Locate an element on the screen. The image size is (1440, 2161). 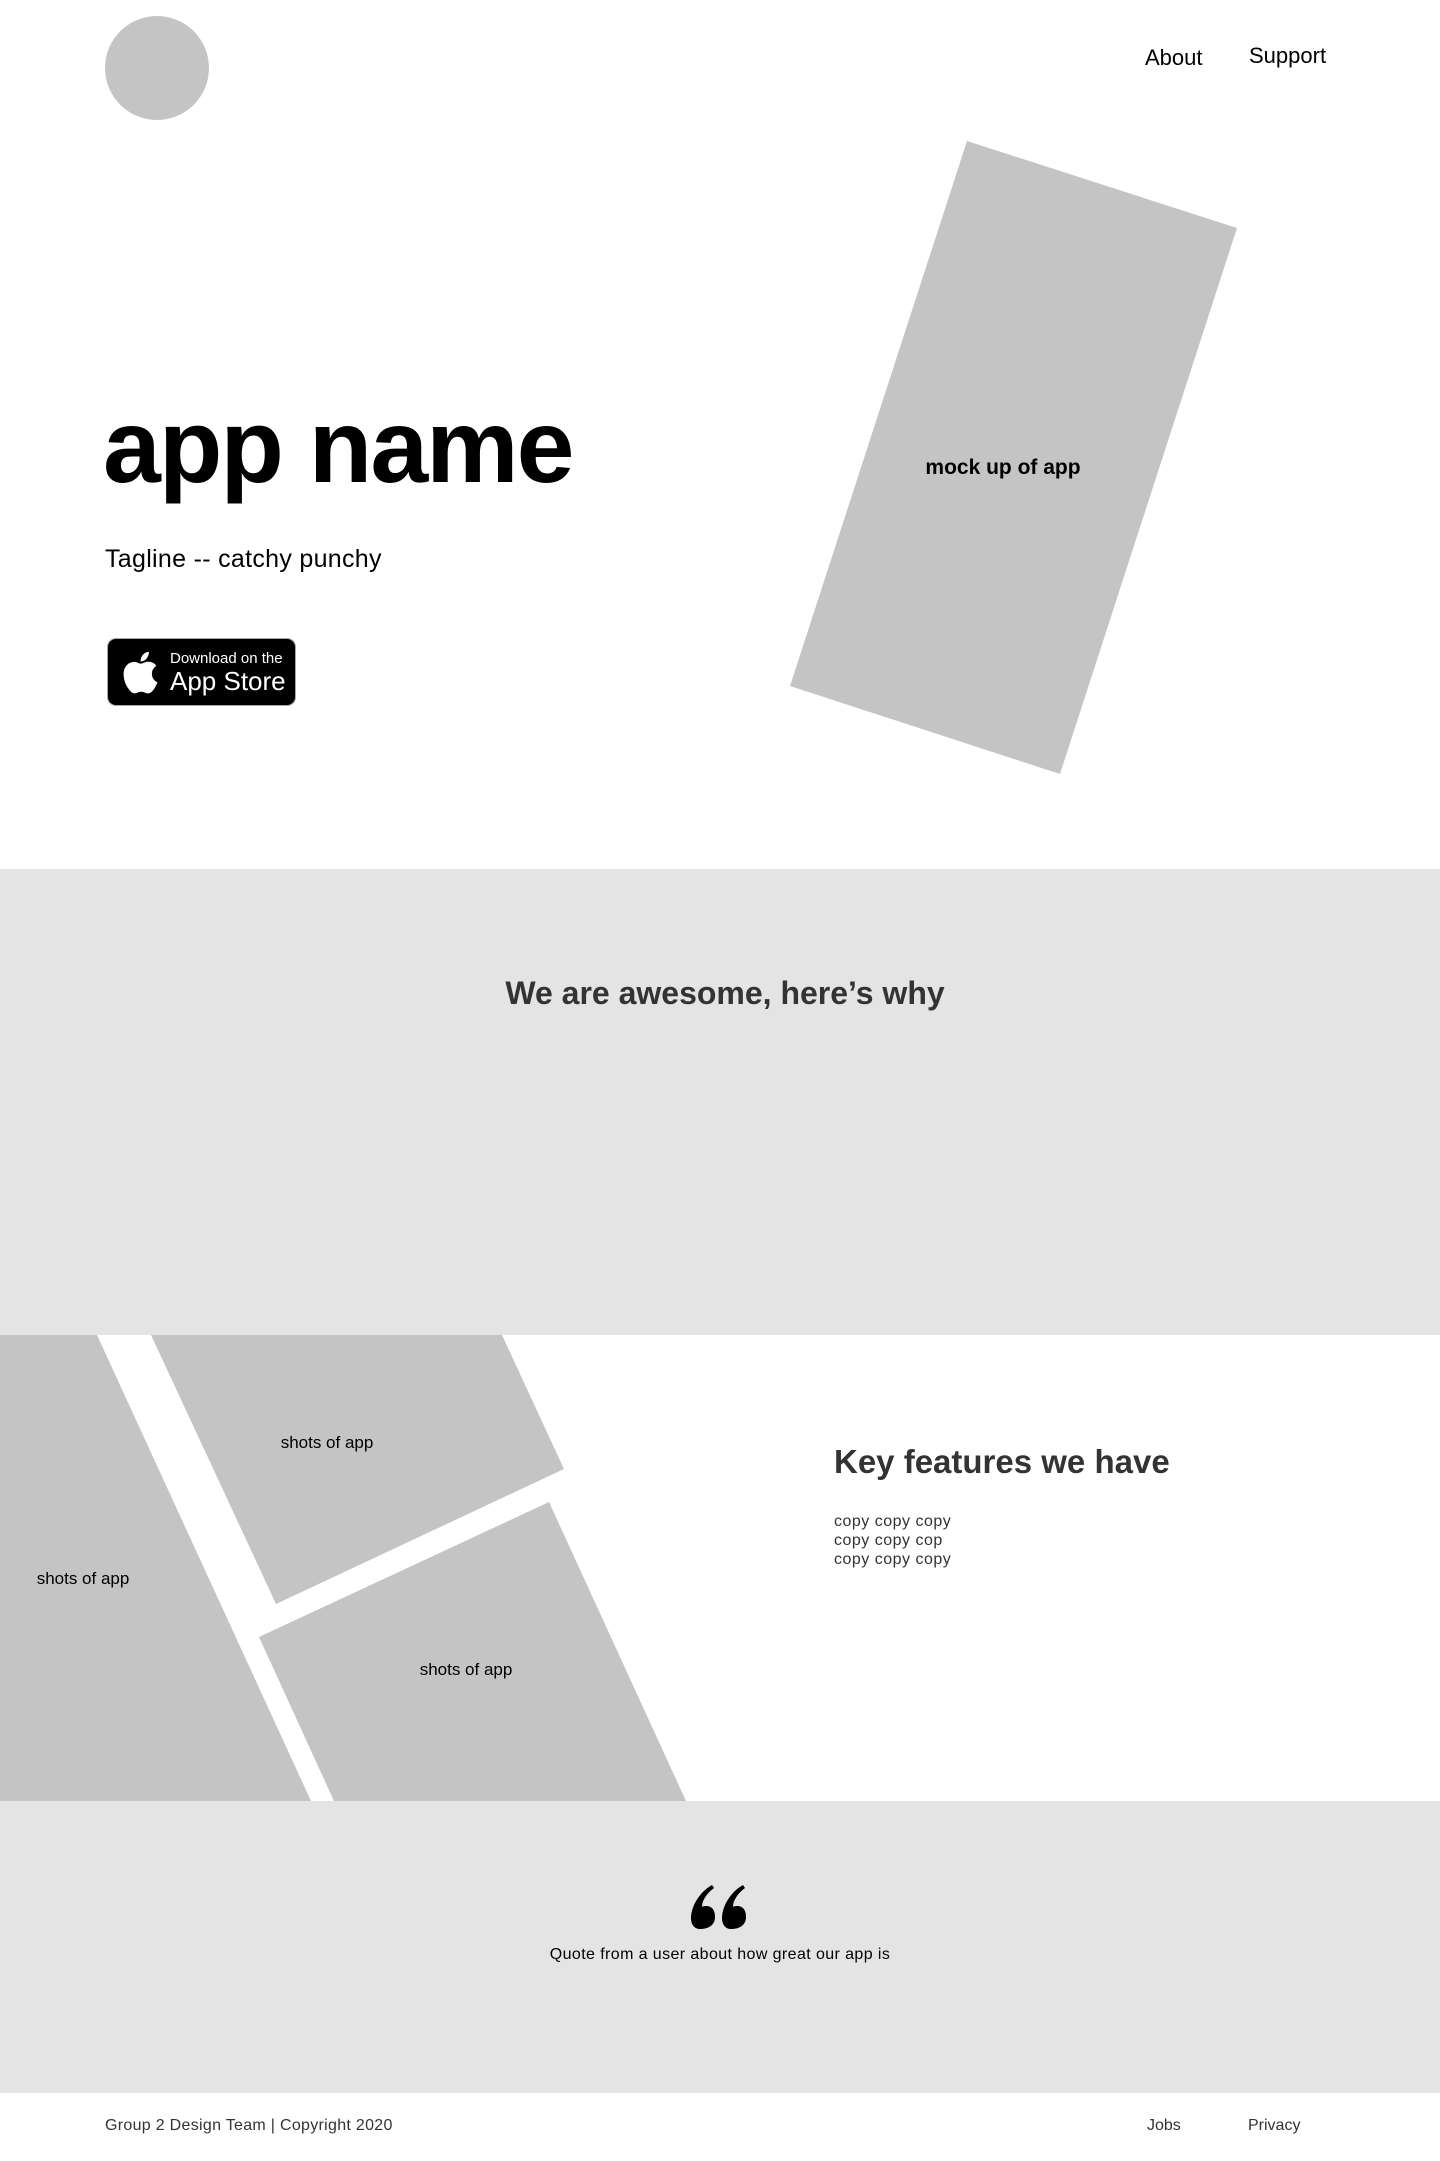
nav-support-link: Support is located at coordinates (1287, 56).